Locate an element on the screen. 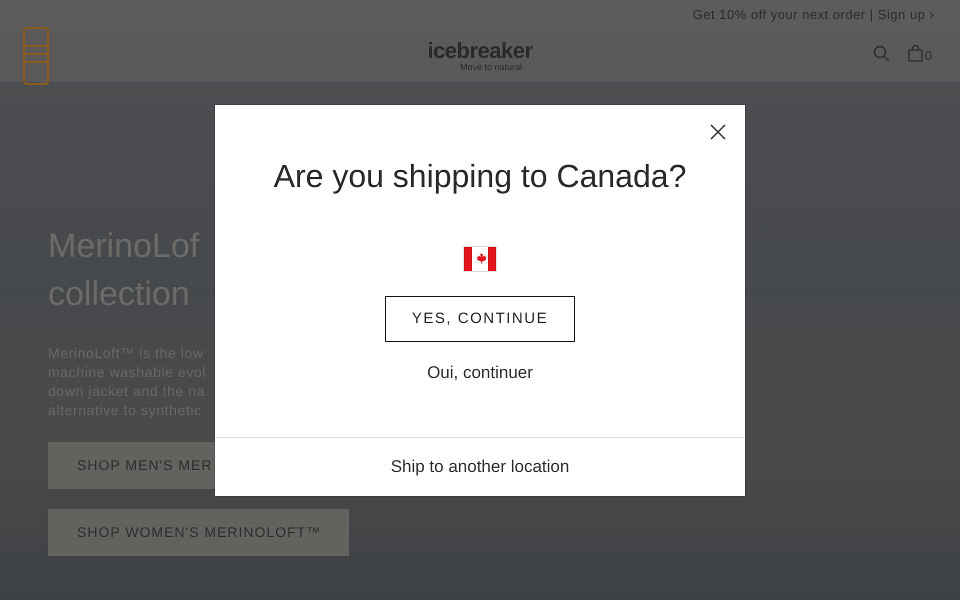  close-icon is located at coordinates (718, 132).